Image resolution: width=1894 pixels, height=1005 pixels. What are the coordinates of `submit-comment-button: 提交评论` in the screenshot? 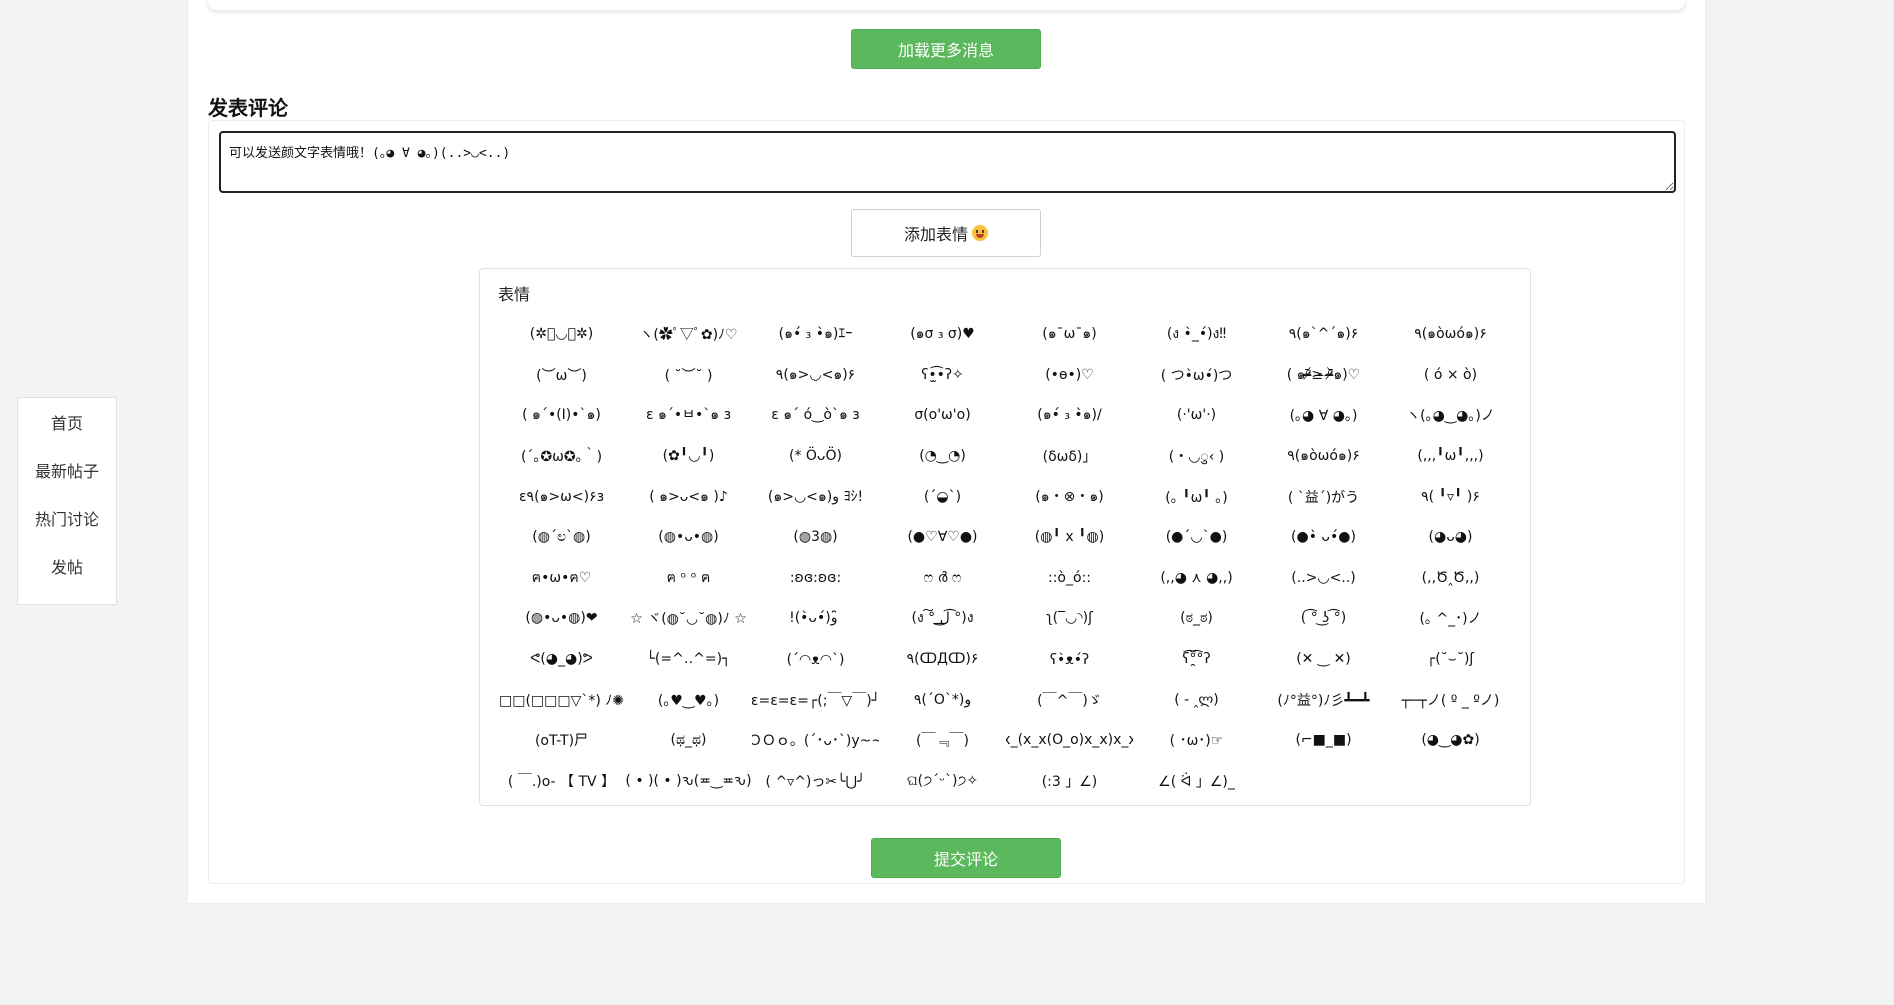 It's located at (966, 858).